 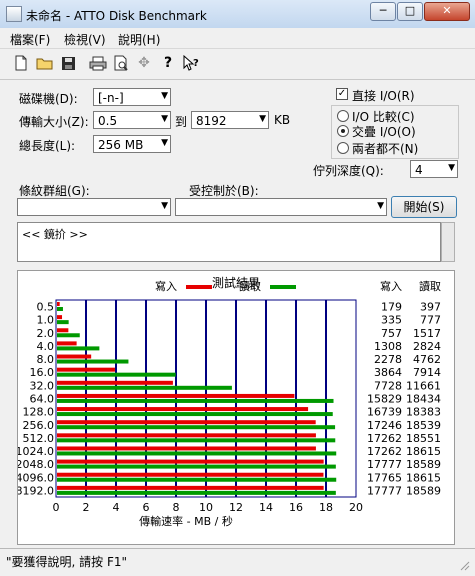 What do you see at coordinates (132, 97) in the screenshot?
I see `drive-select: [-n-] ▼` at bounding box center [132, 97].